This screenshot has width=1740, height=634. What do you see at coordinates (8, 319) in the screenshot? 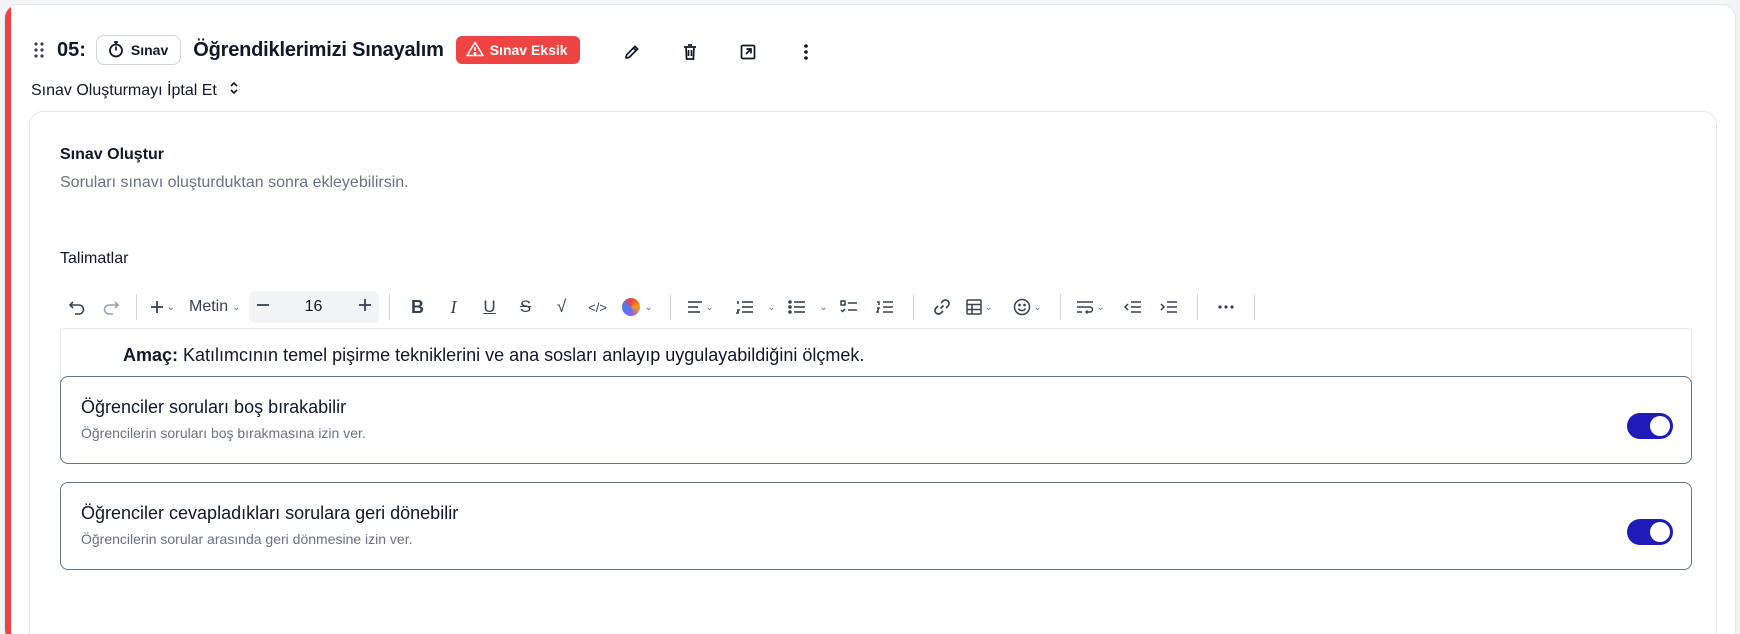
I see `status-accent-bar` at bounding box center [8, 319].